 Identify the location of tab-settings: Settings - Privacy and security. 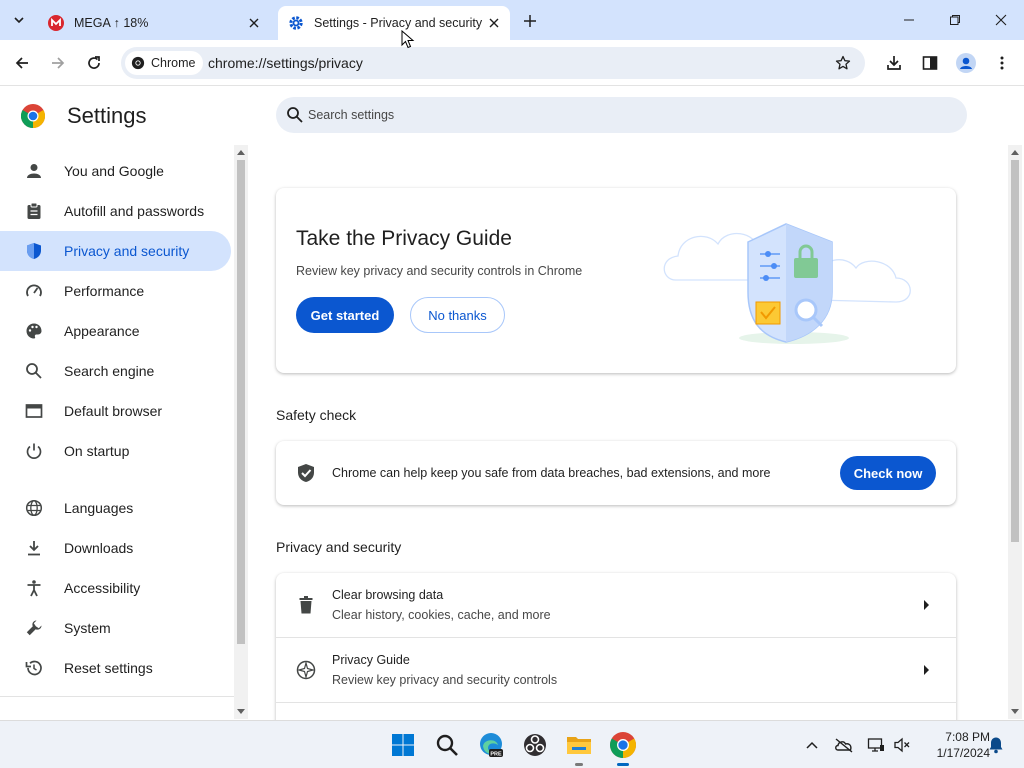
(394, 23).